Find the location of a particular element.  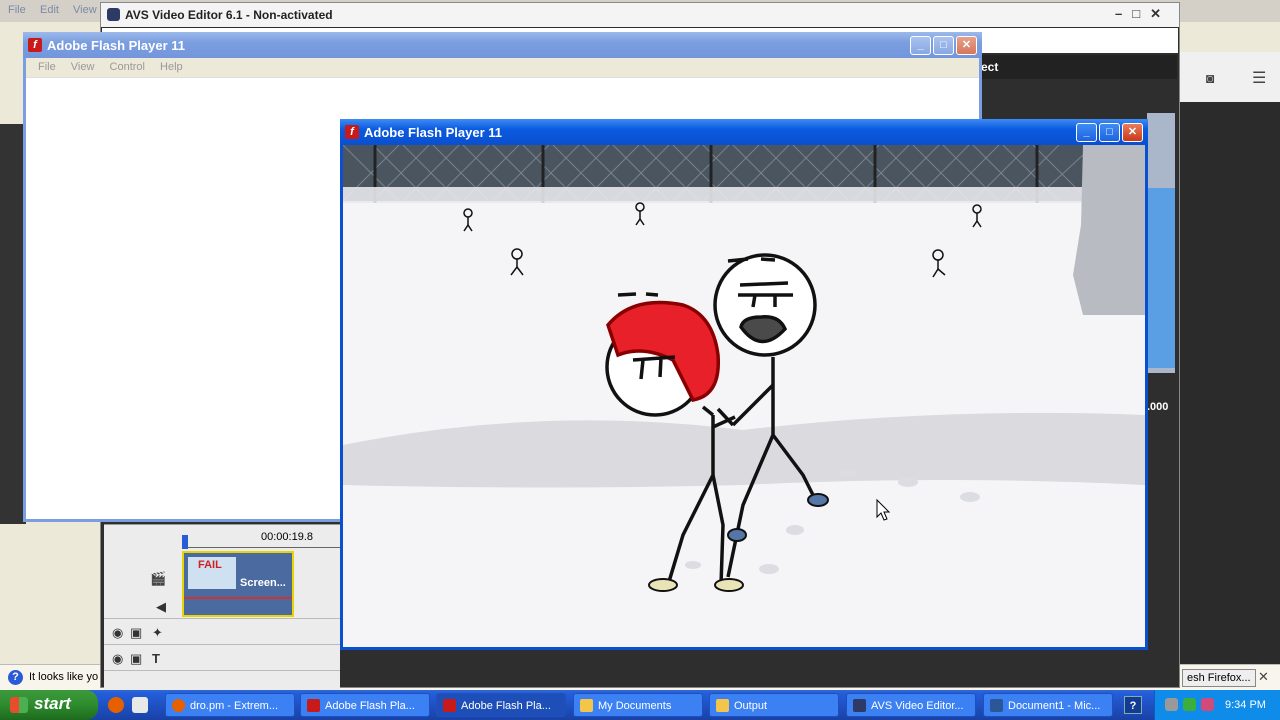

avs-titlebar: AVS Video Editor 6.1 - Non-activated –□✕ is located at coordinates (640, 15).